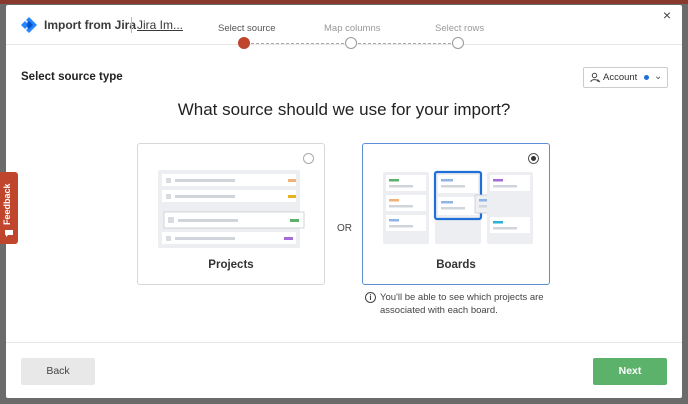  What do you see at coordinates (344, 228) in the screenshot?
I see `or-divider: OR` at bounding box center [344, 228].